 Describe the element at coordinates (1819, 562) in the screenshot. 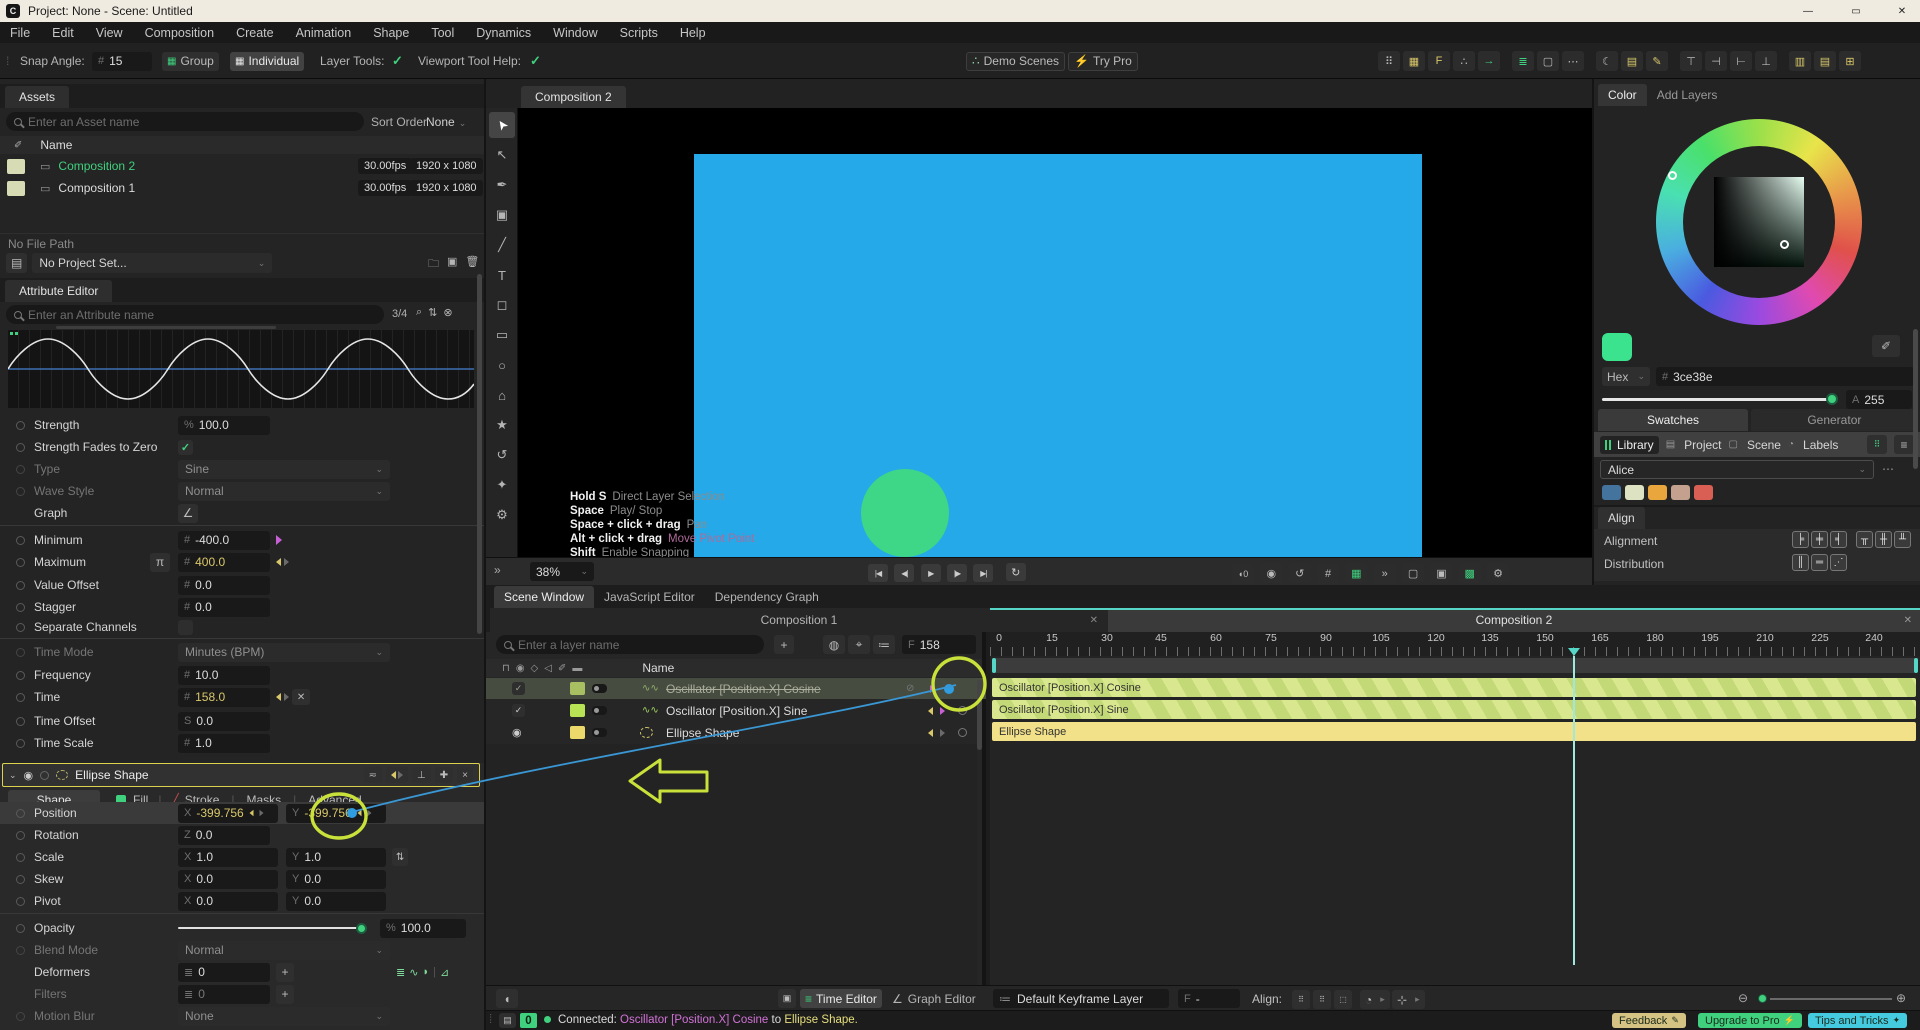

I see `distribute-v-button: ═` at that location.